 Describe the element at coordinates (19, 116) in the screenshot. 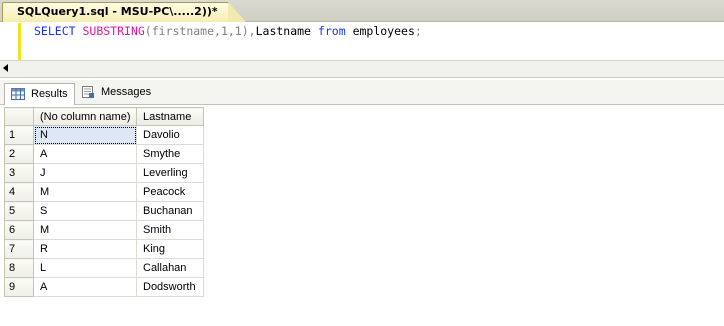

I see `grid-corner-cell` at that location.